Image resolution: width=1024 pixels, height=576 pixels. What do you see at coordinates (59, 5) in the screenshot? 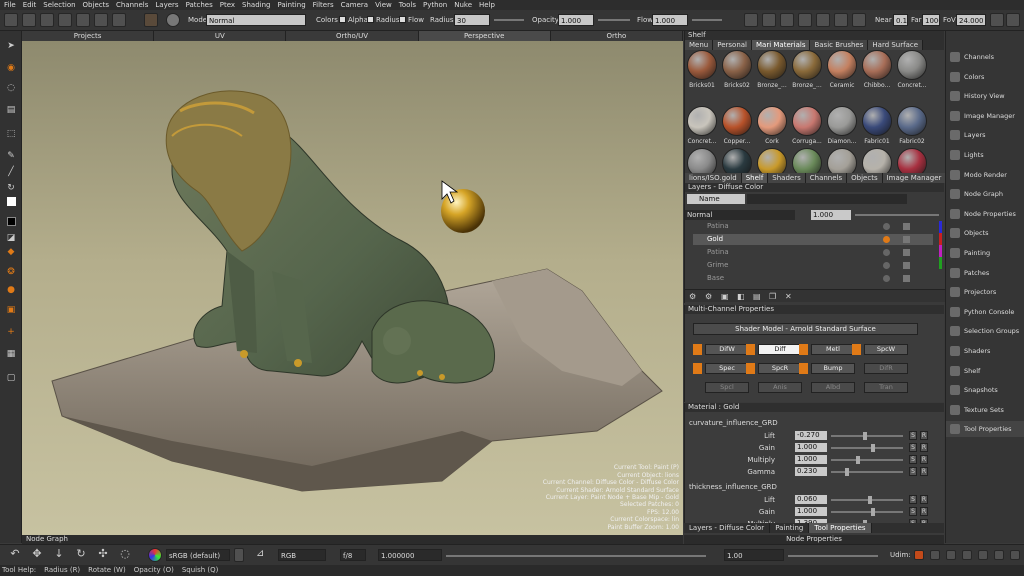
I see `menu-selection: Selection` at bounding box center [59, 5].